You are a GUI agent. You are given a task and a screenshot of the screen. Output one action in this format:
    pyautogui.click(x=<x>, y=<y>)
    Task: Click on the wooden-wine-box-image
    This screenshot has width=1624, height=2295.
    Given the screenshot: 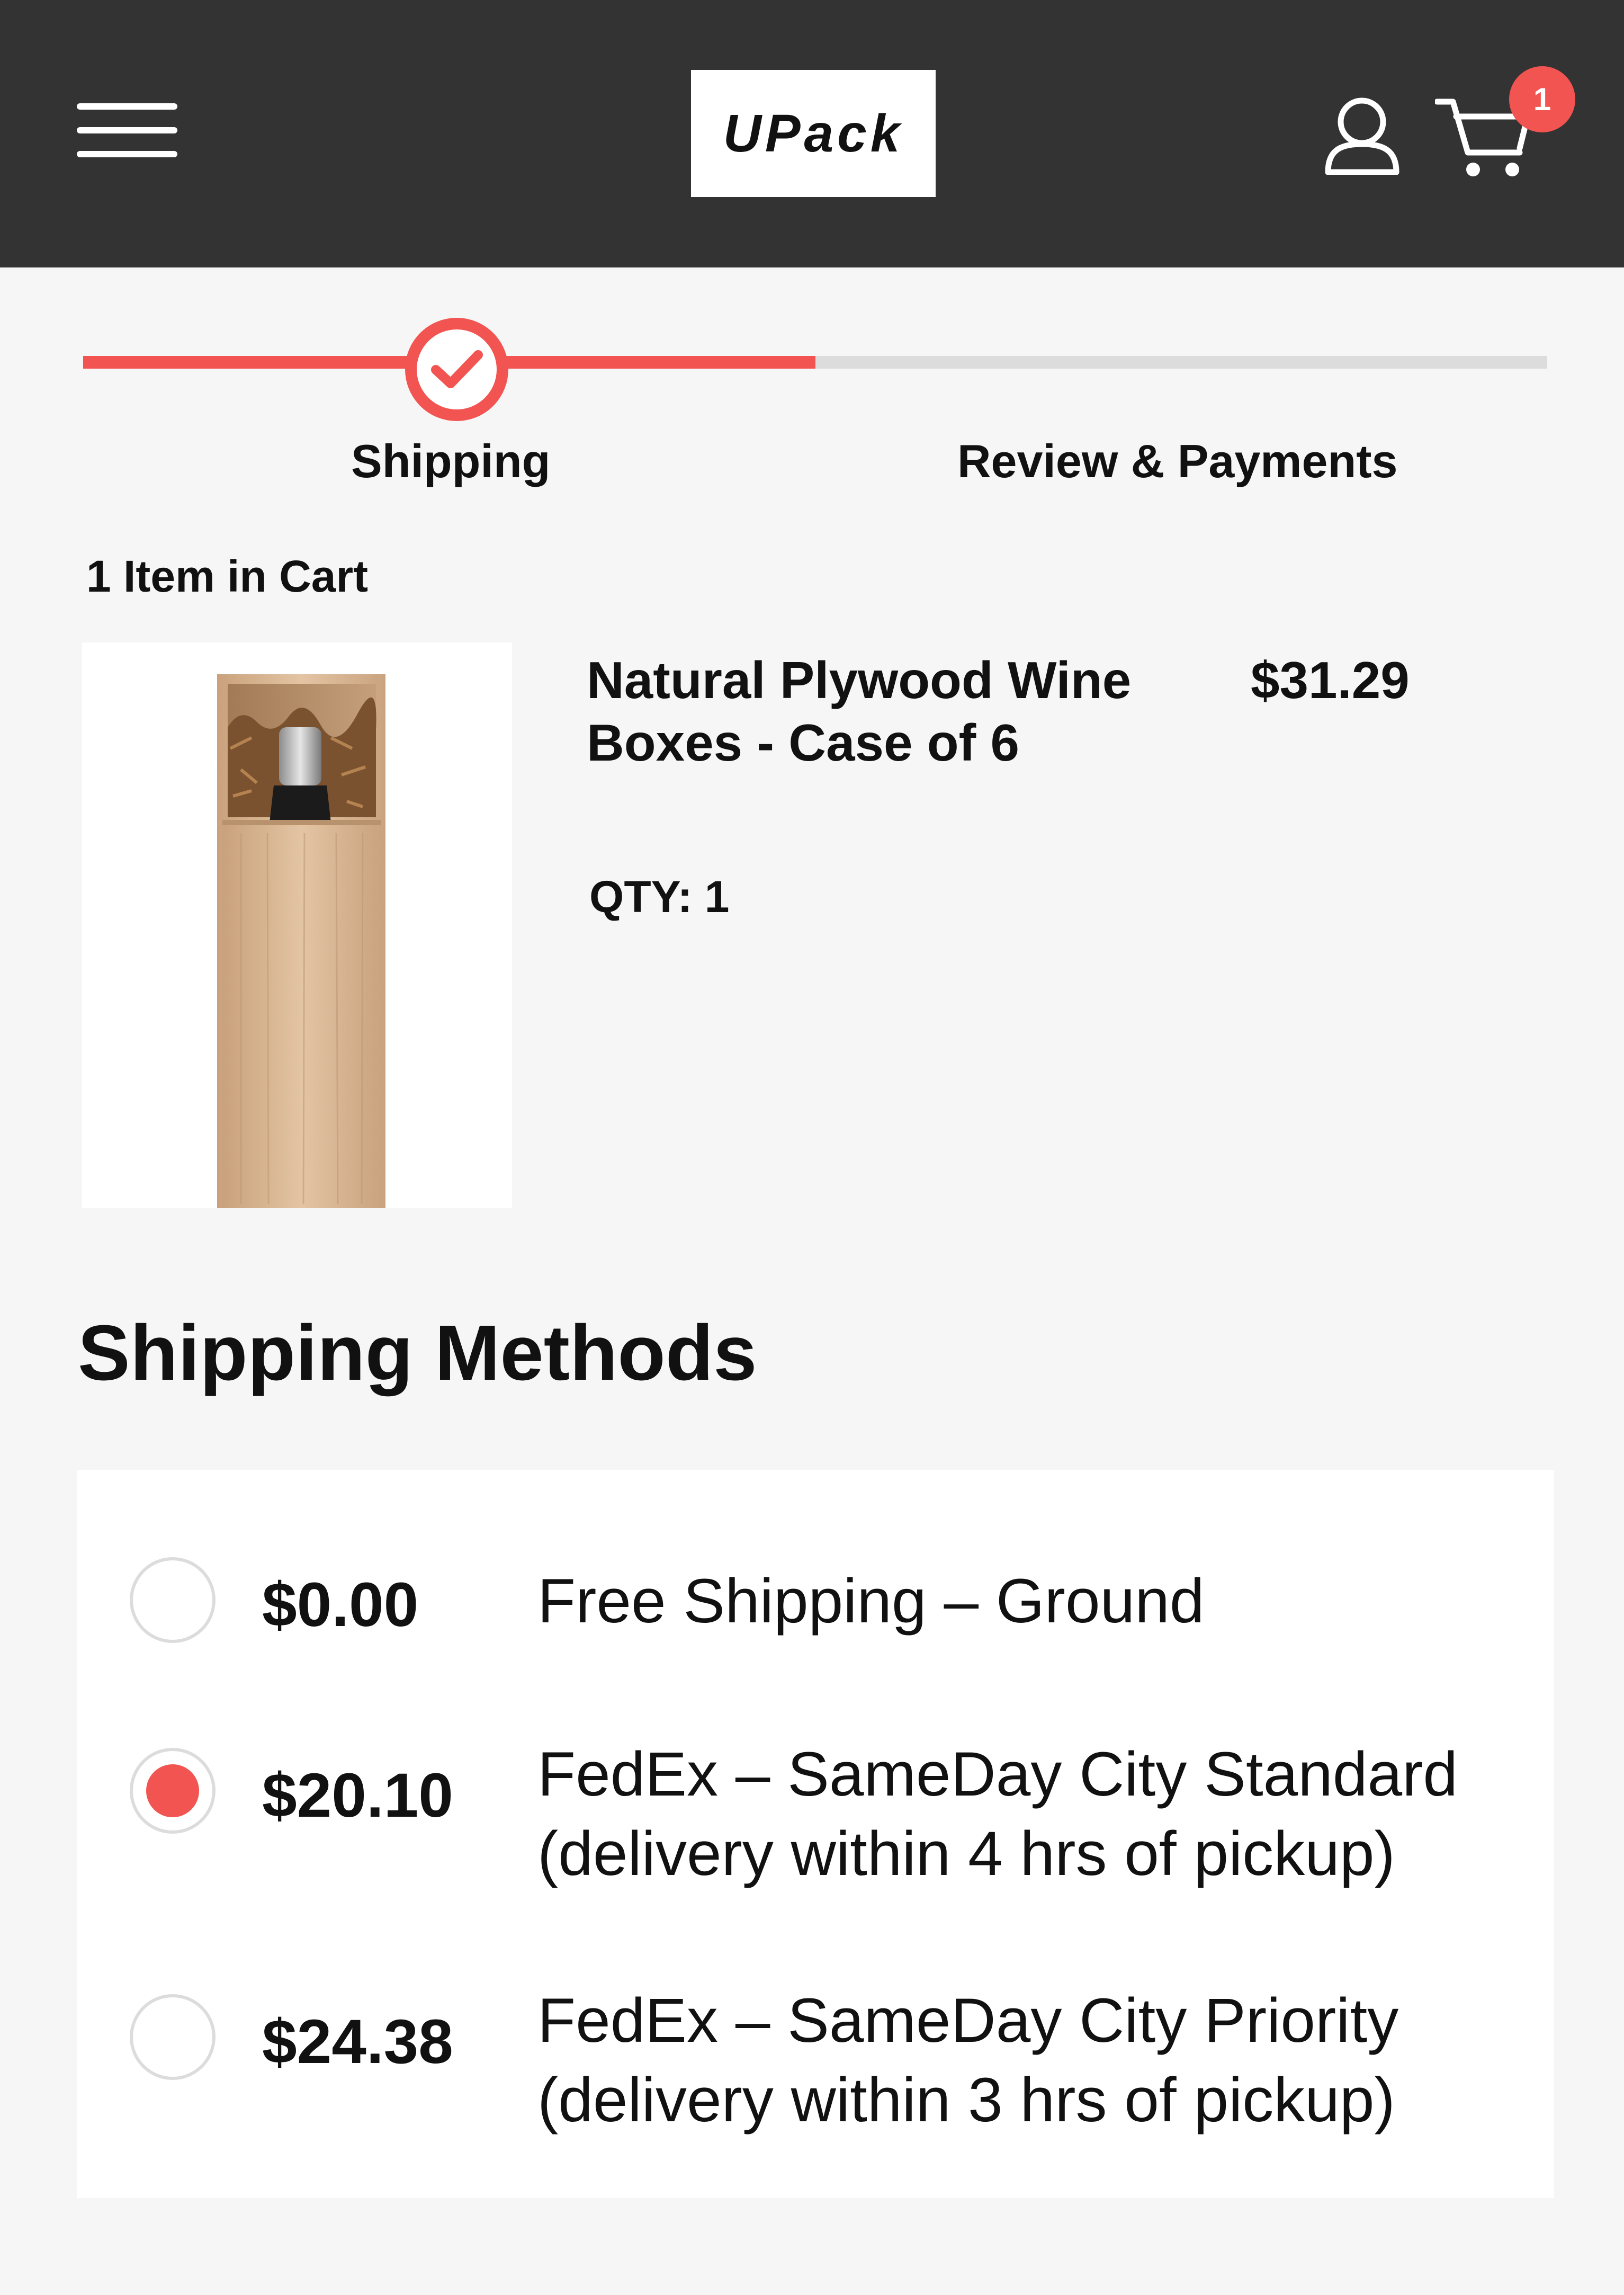 What is the action you would take?
    pyautogui.click(x=297, y=925)
    